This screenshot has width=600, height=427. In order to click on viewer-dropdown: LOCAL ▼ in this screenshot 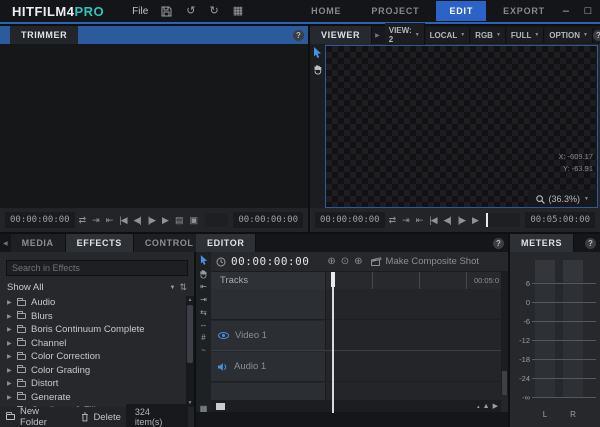, I will do `click(448, 35)`.